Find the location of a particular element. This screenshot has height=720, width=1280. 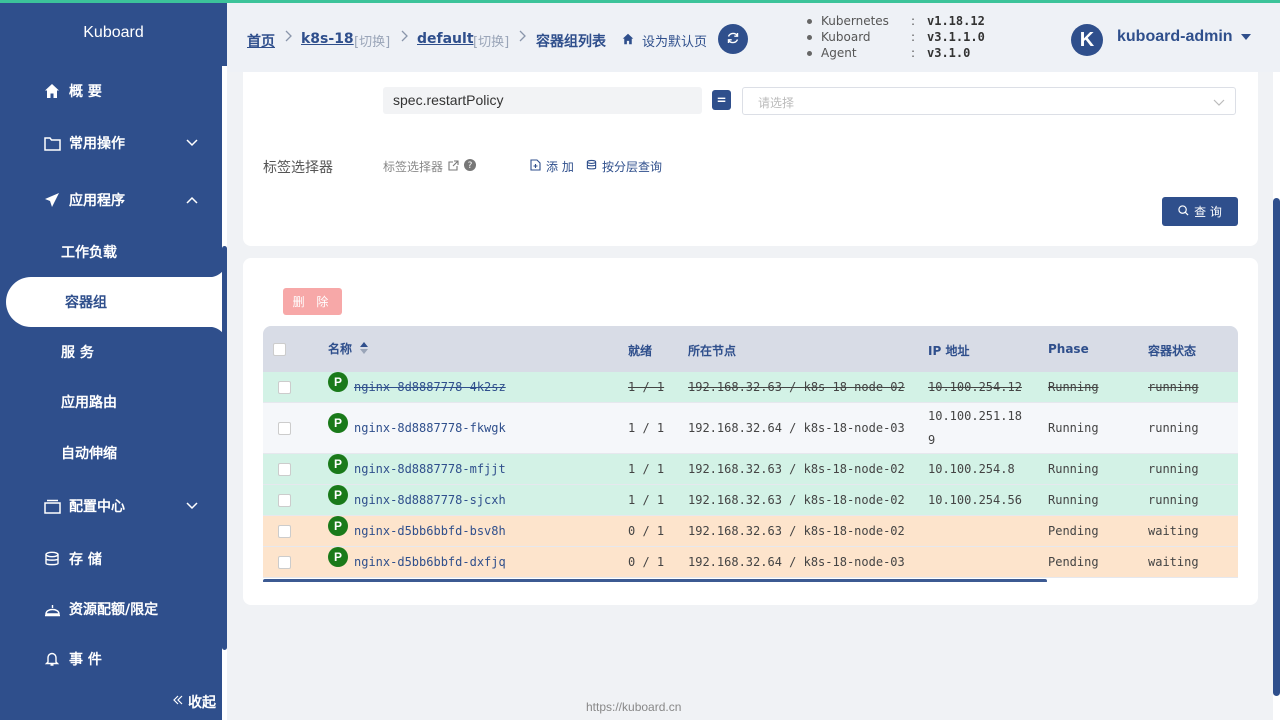

file-add-icon is located at coordinates (535, 166).